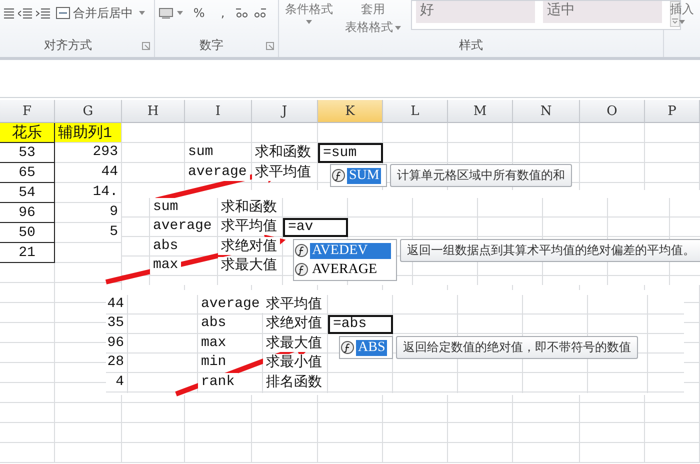  What do you see at coordinates (27, 111) in the screenshot?
I see `column-header: F` at bounding box center [27, 111].